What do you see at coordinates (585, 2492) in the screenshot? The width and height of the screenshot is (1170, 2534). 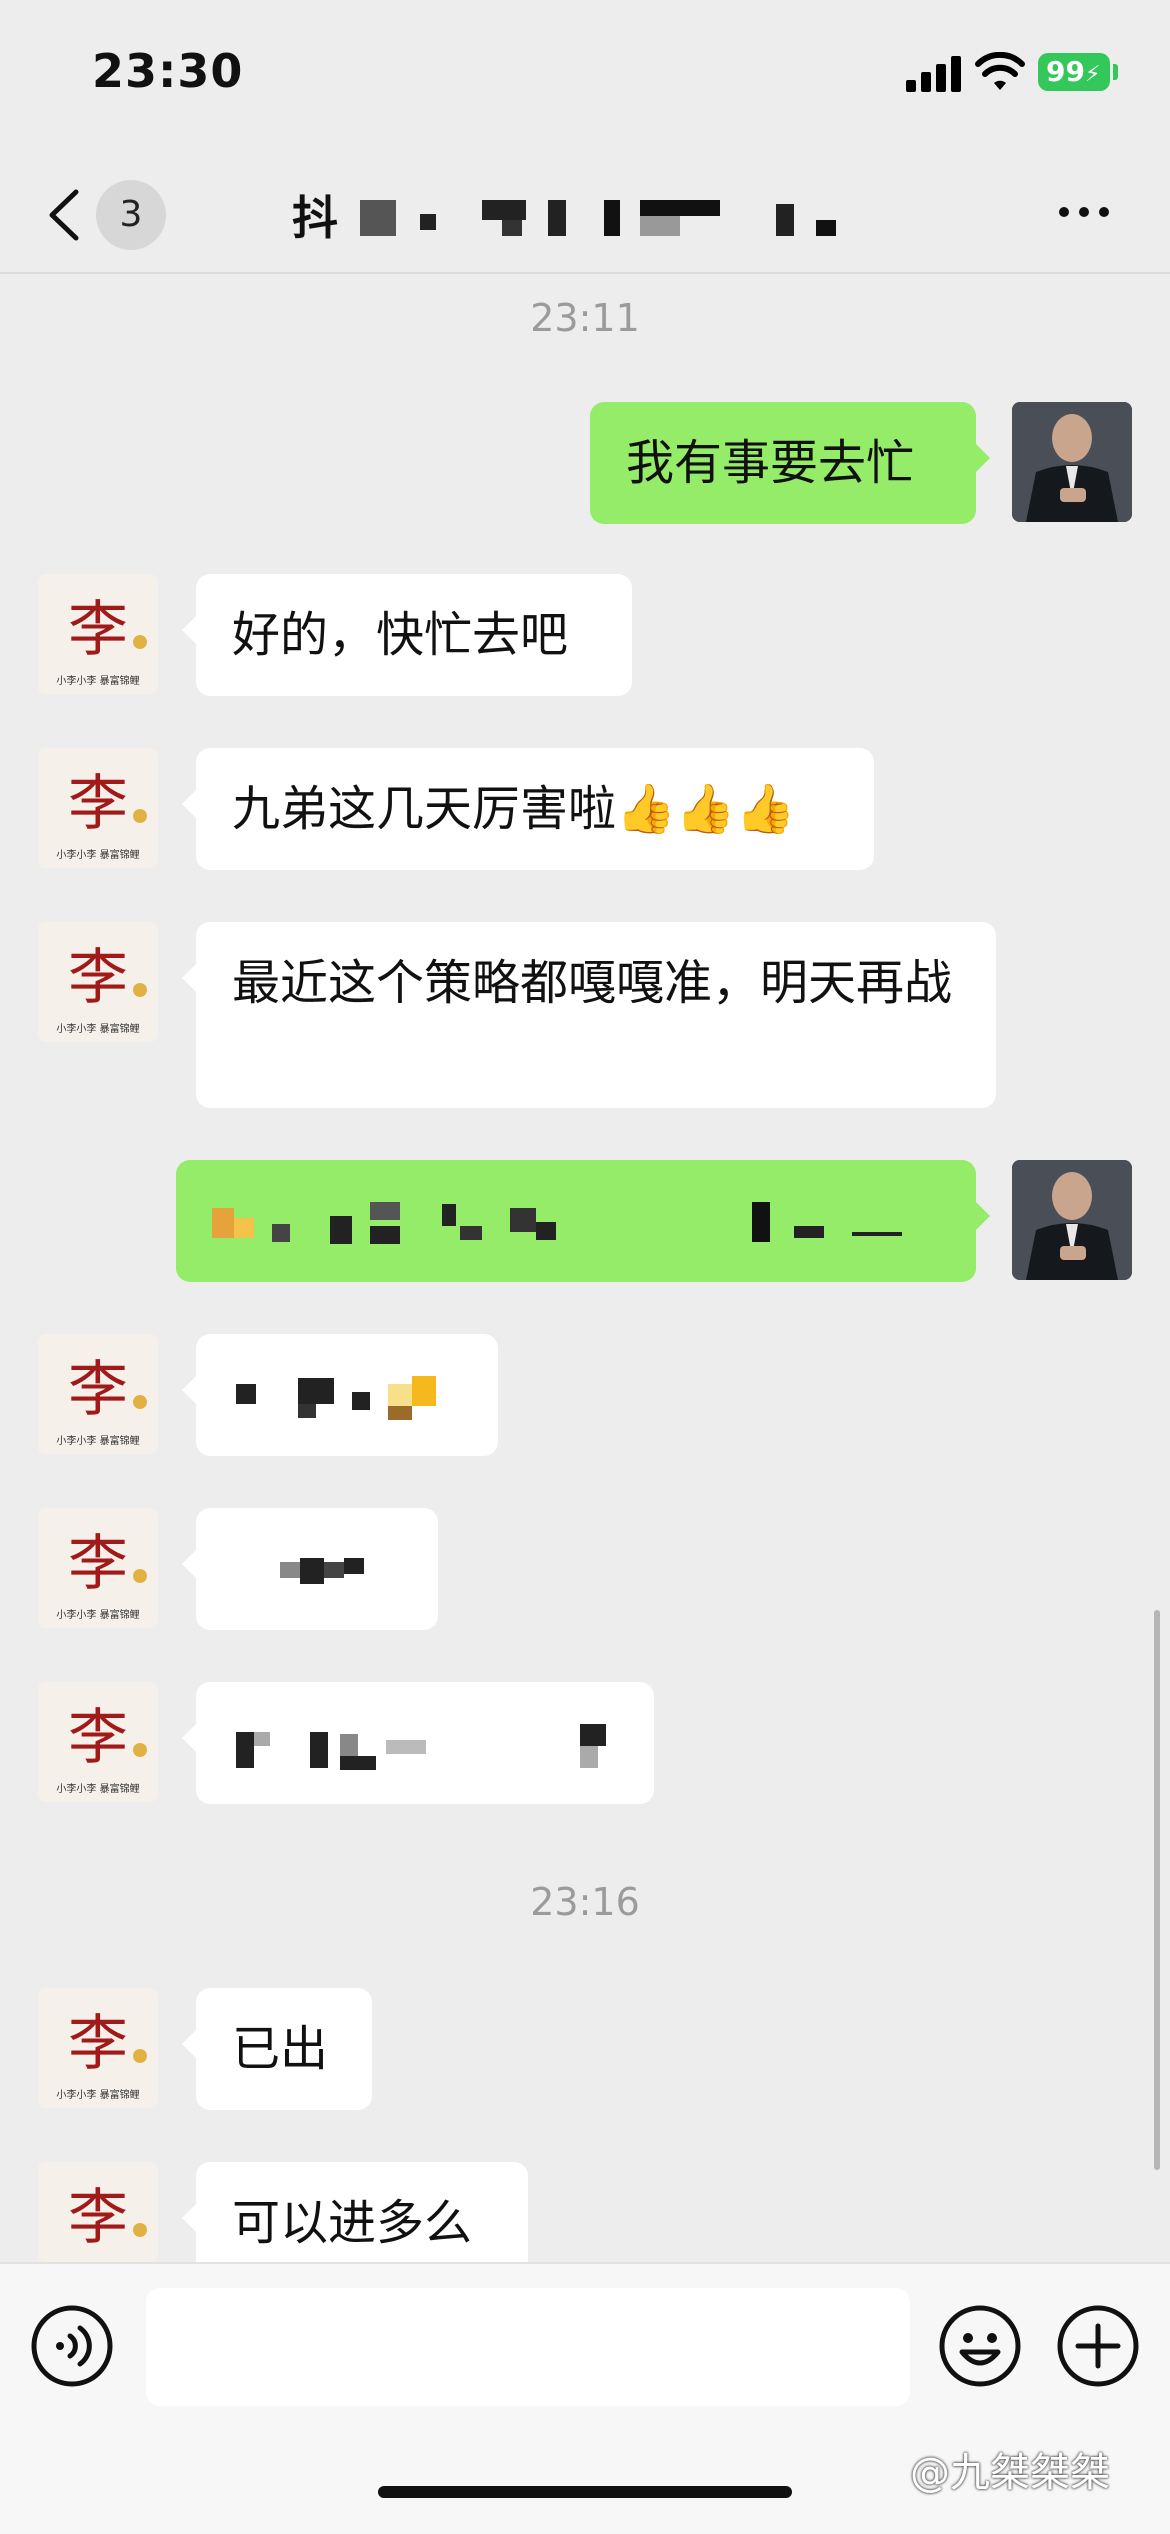 I see `home-indicator` at bounding box center [585, 2492].